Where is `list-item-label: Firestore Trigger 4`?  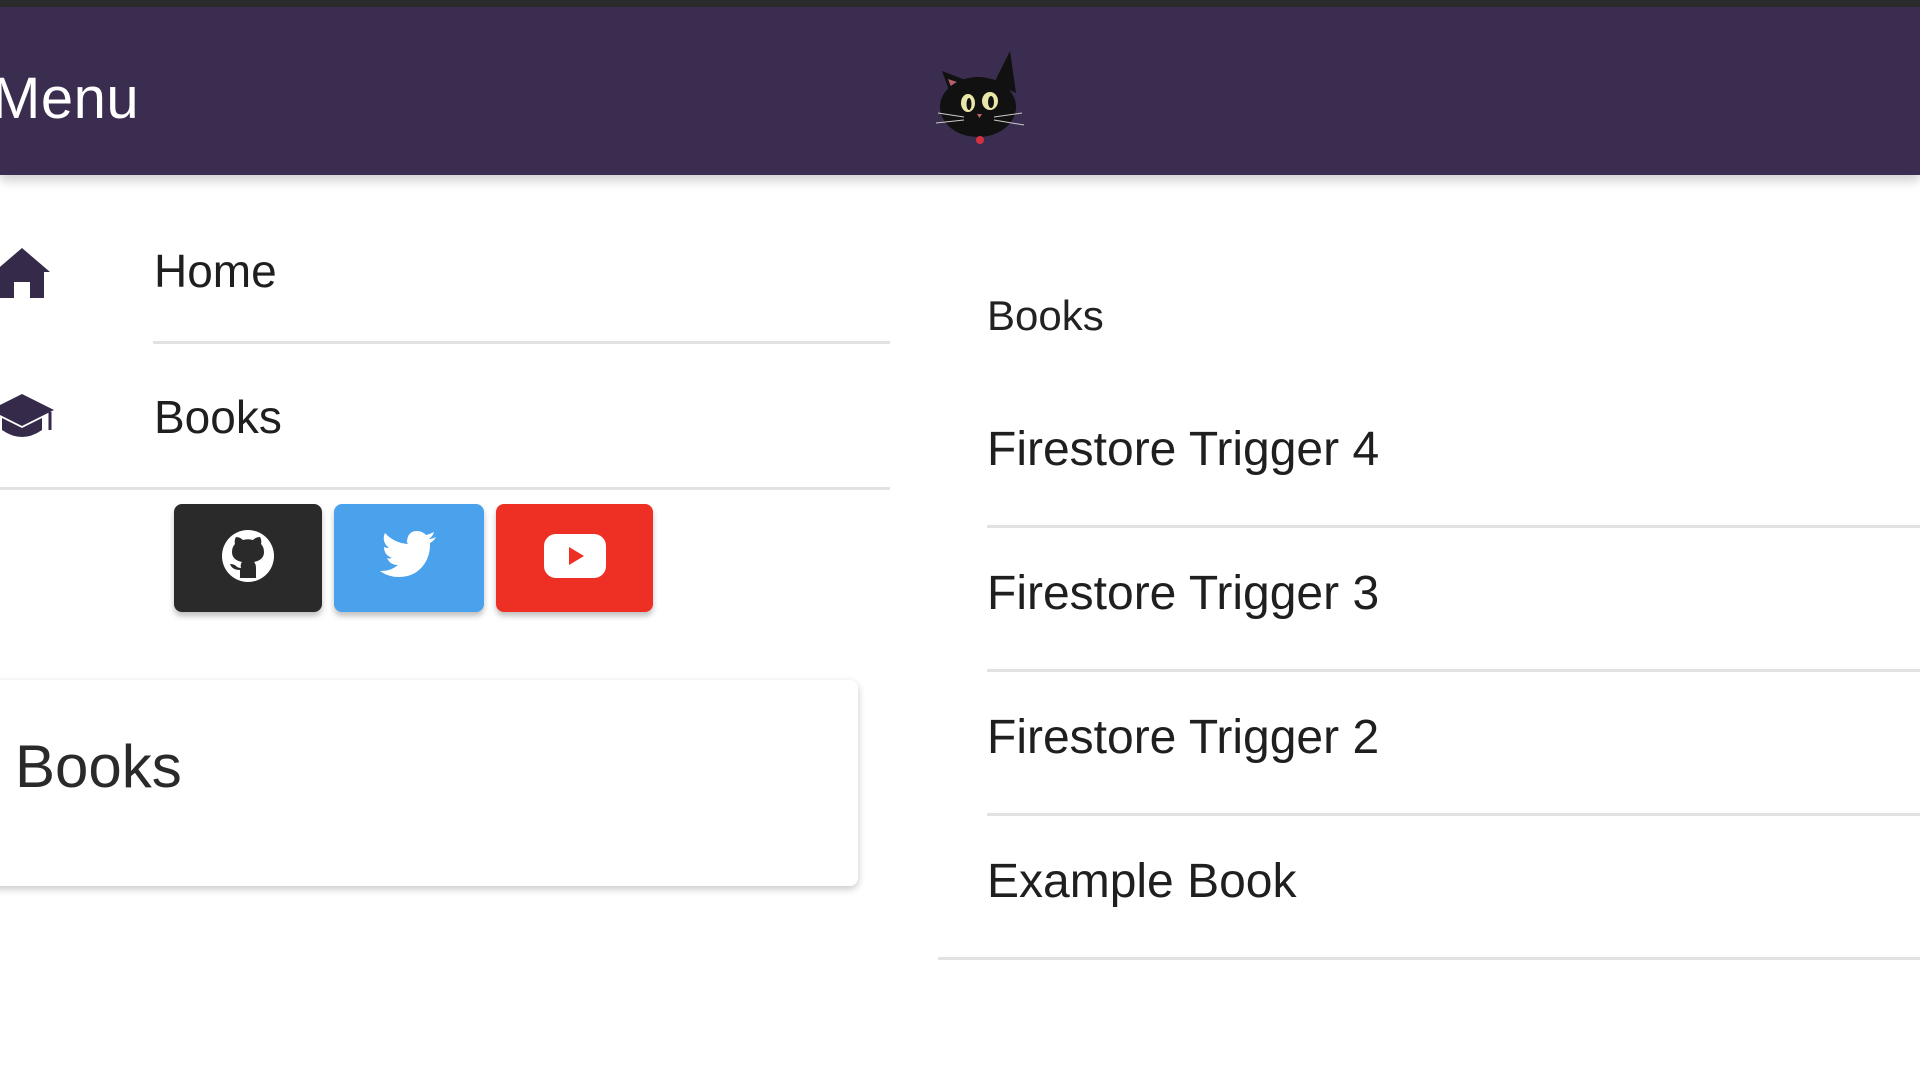
list-item-label: Firestore Trigger 4 is located at coordinates (1183, 449).